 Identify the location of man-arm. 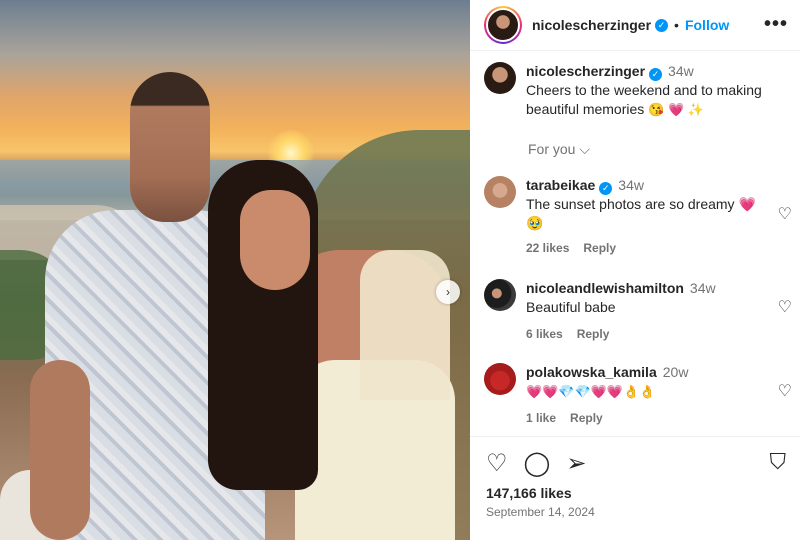
(60, 450).